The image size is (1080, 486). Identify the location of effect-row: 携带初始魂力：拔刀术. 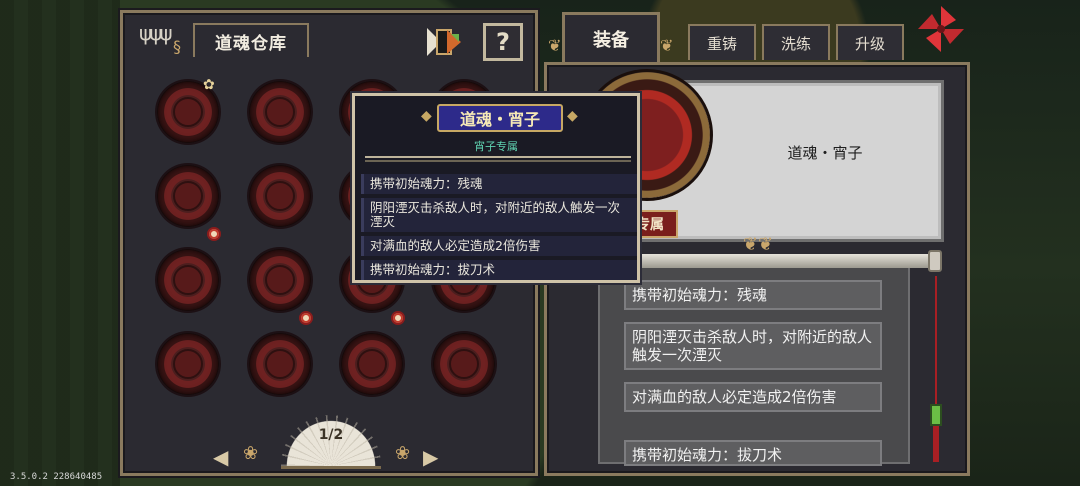
(753, 453).